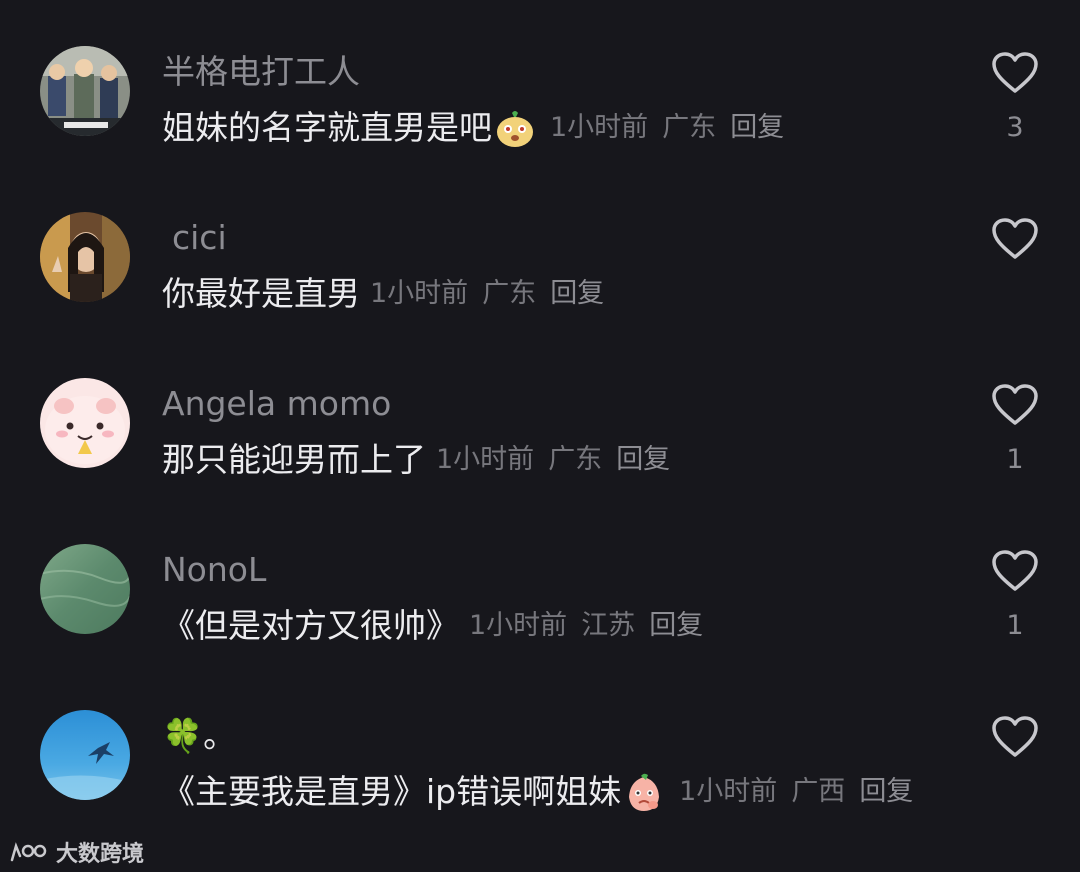  Describe the element at coordinates (294, 459) in the screenshot. I see `comment-text: 那只能迎男而上了` at that location.